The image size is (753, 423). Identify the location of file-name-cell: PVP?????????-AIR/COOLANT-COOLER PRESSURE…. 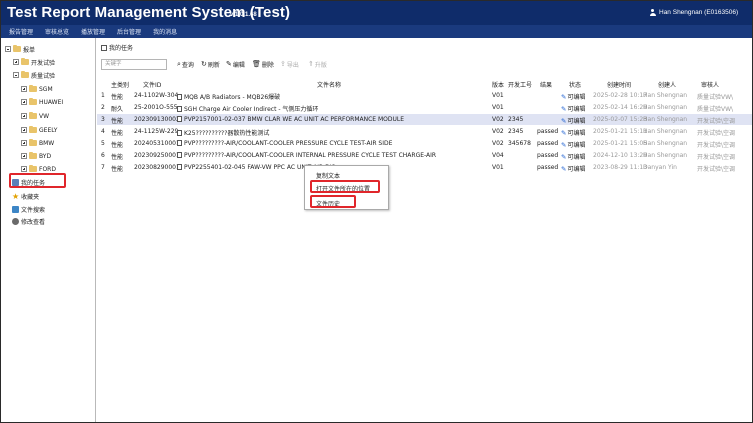
(333, 143).